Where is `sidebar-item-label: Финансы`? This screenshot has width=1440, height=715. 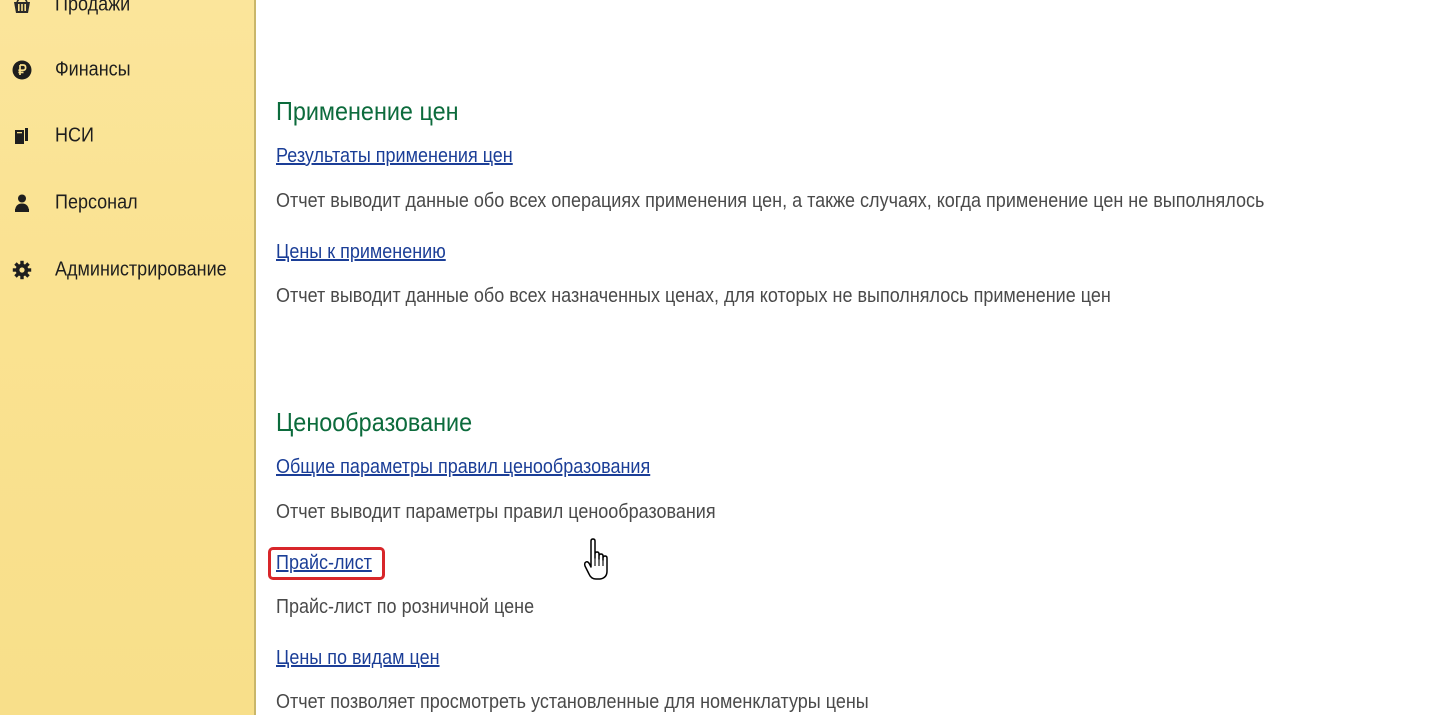
sidebar-item-label: Финансы is located at coordinates (93, 69).